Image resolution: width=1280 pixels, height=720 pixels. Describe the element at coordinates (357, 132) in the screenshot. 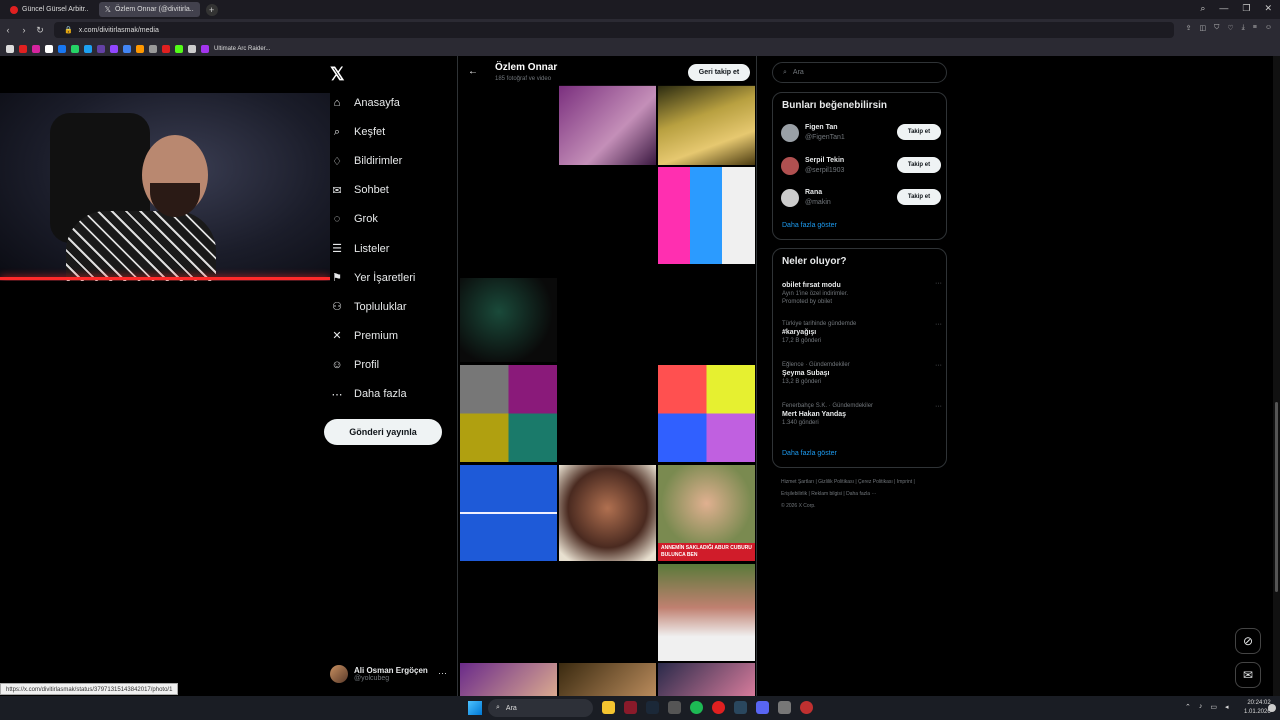

I see `nav-item-1: ⌕ Keşfet` at that location.